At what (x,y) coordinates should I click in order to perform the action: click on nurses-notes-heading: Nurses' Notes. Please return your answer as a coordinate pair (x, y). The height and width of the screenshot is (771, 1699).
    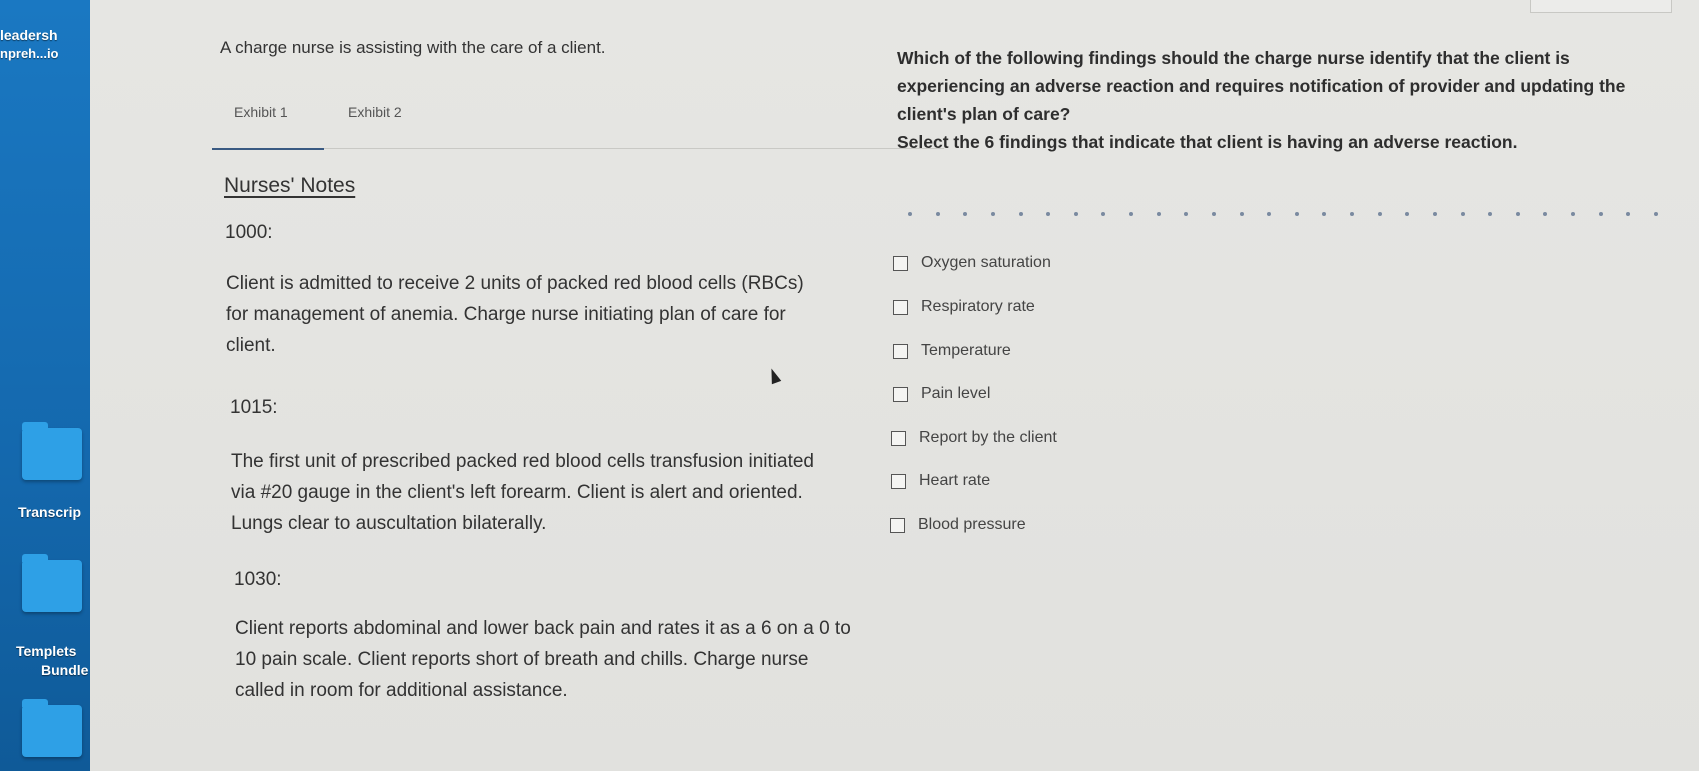
    Looking at the image, I should click on (290, 185).